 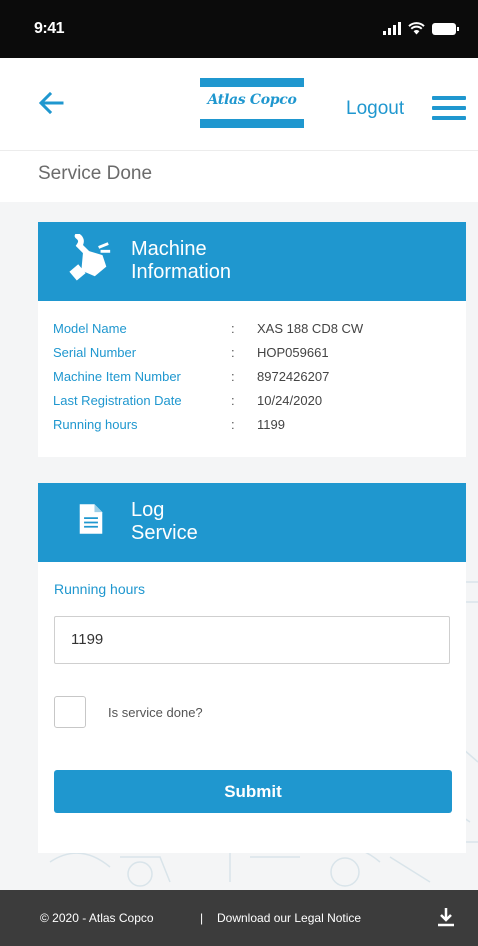 What do you see at coordinates (239, 29) in the screenshot?
I see `status-bar: 9:41` at bounding box center [239, 29].